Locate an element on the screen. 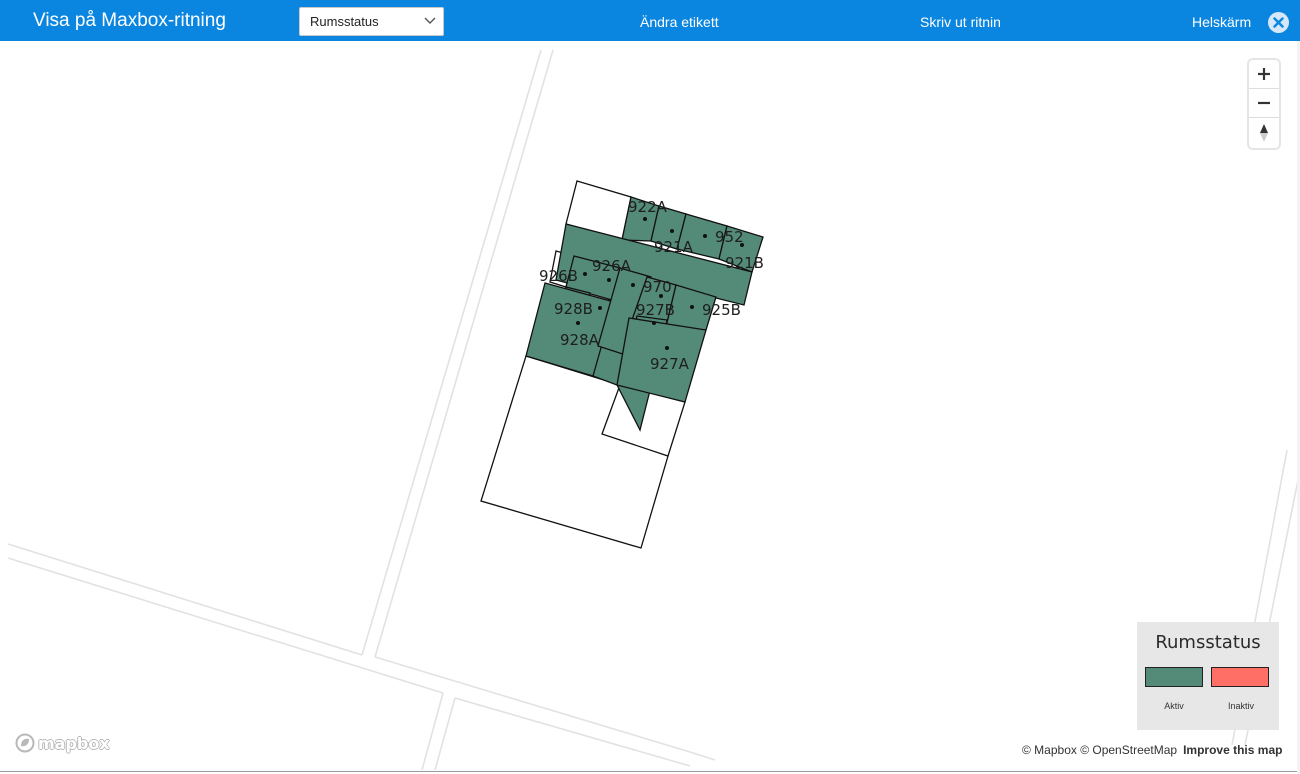 The height and width of the screenshot is (774, 1300). room-label: 928B is located at coordinates (573, 309).